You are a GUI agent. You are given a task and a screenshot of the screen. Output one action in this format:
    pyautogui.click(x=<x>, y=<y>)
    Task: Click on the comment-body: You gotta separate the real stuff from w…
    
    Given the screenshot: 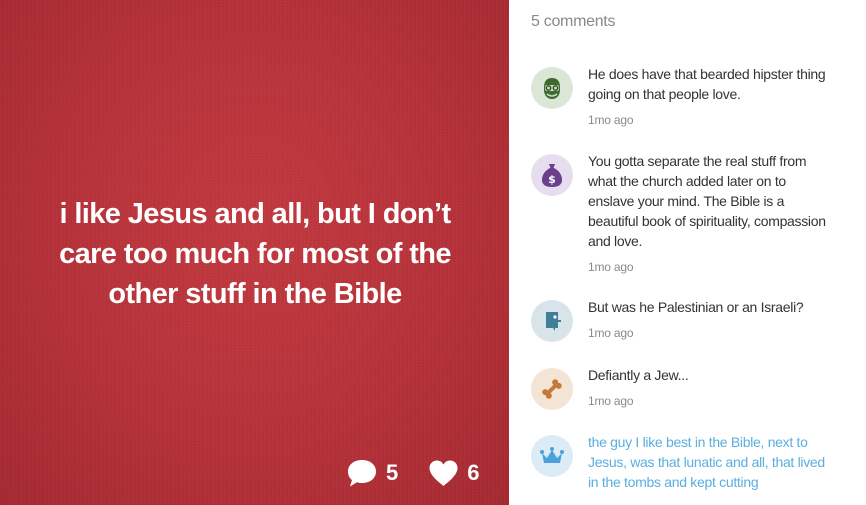 What is the action you would take?
    pyautogui.click(x=708, y=214)
    